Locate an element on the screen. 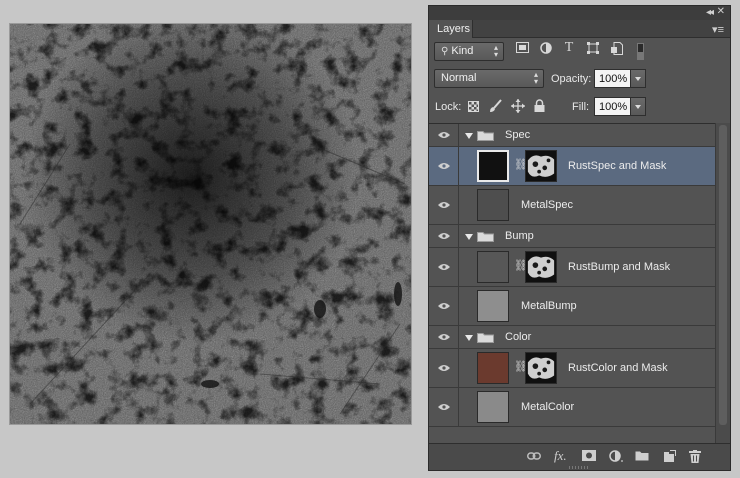 This screenshot has width=740, height=478. lock-position-icon is located at coordinates (518, 107).